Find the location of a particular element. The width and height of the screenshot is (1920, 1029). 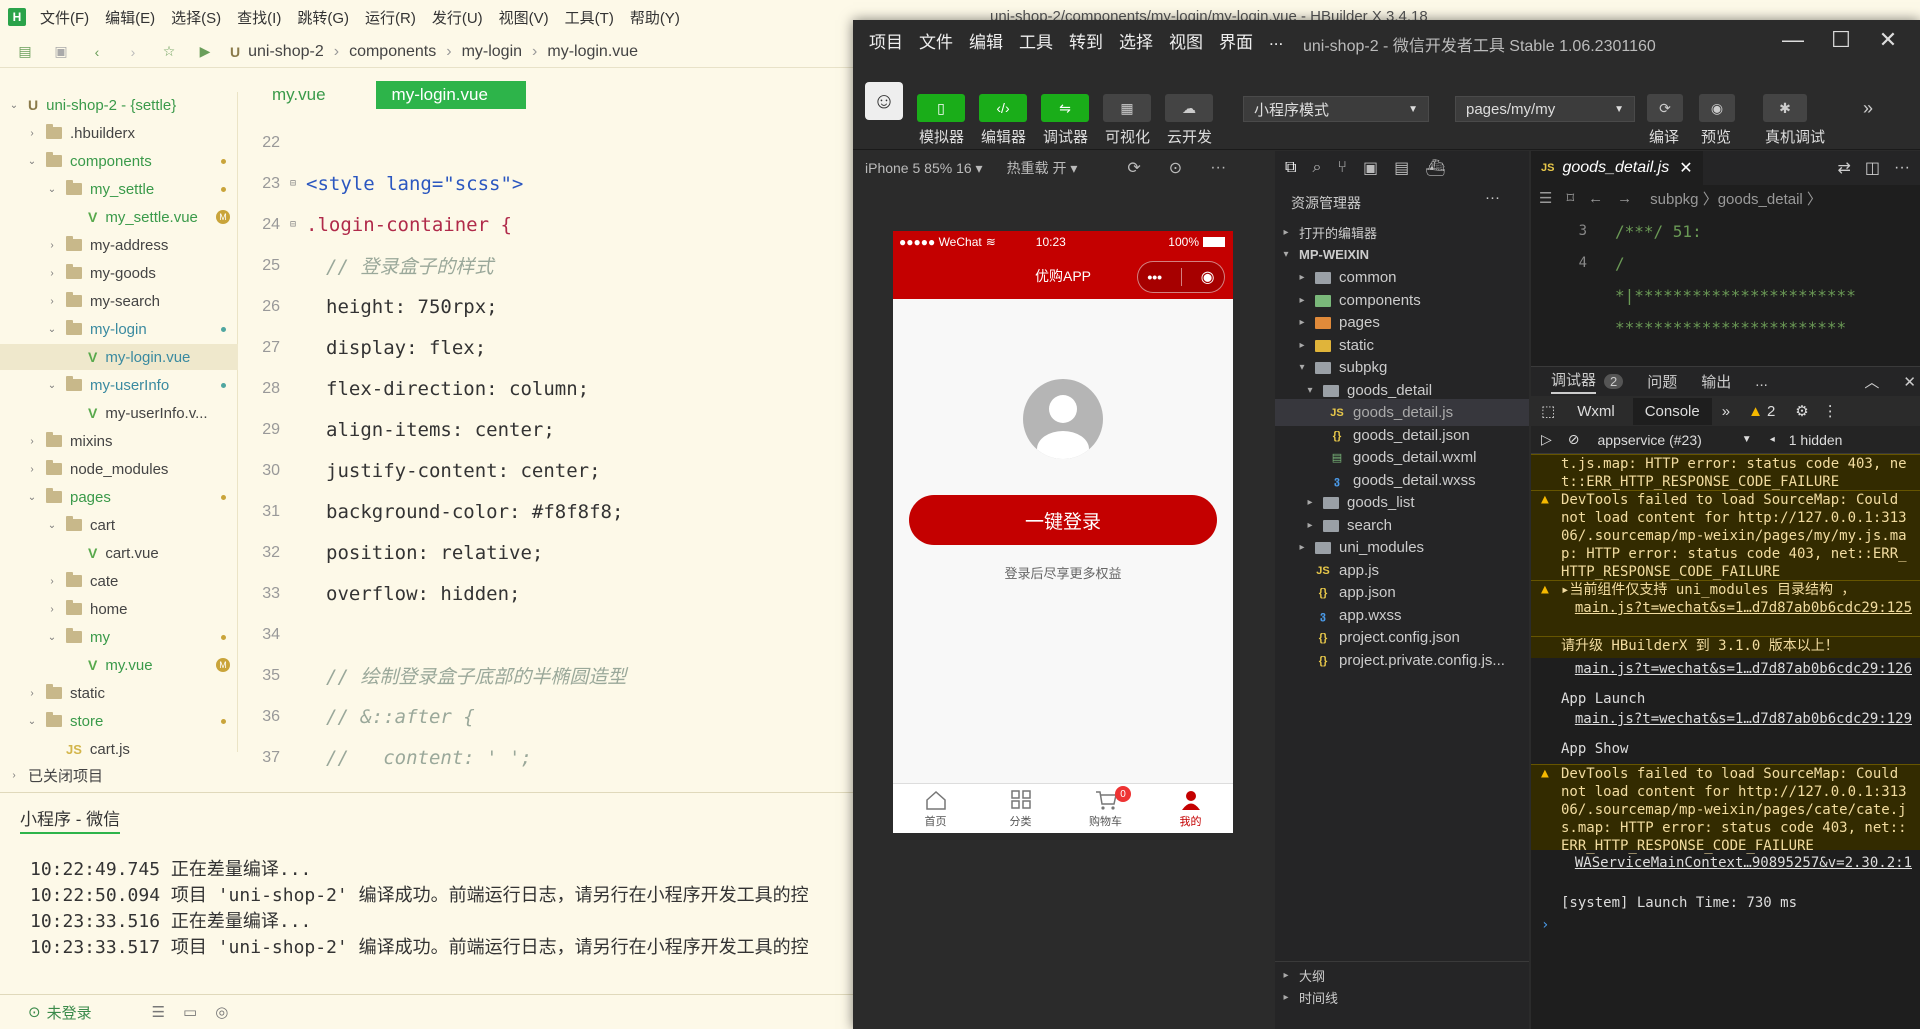

breadcrumb-item: my-login.vue is located at coordinates (592, 52).